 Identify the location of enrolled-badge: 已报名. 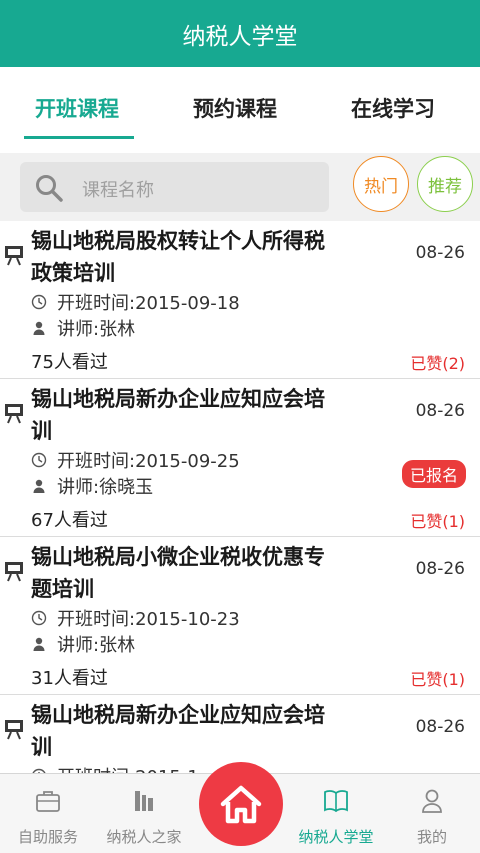
(433, 474).